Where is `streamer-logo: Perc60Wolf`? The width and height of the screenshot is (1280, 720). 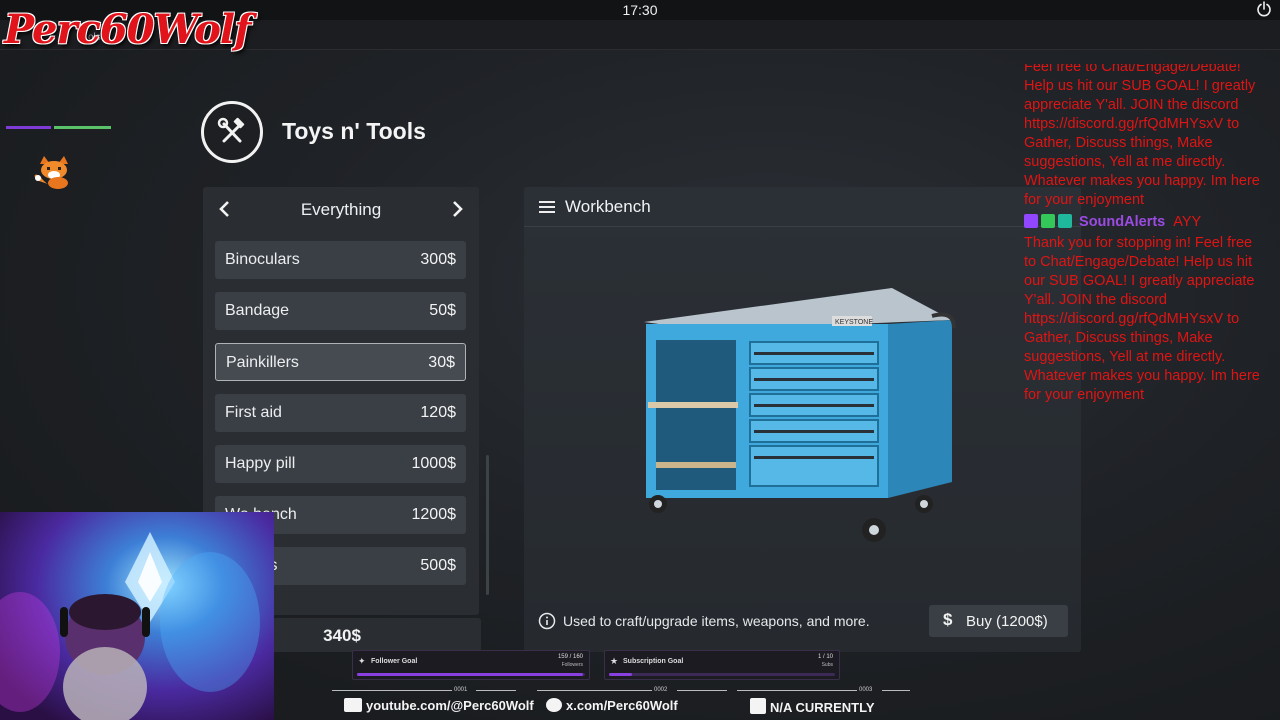 streamer-logo: Perc60Wolf is located at coordinates (127, 29).